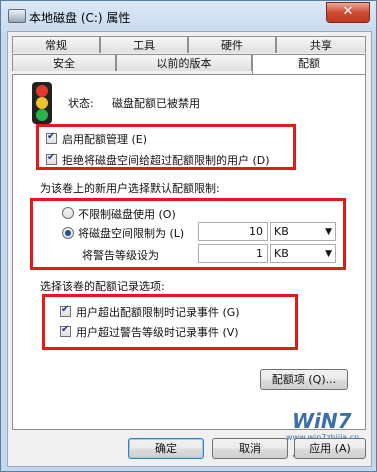  What do you see at coordinates (120, 255) in the screenshot?
I see `warning-label: 将警告等级设为` at bounding box center [120, 255].